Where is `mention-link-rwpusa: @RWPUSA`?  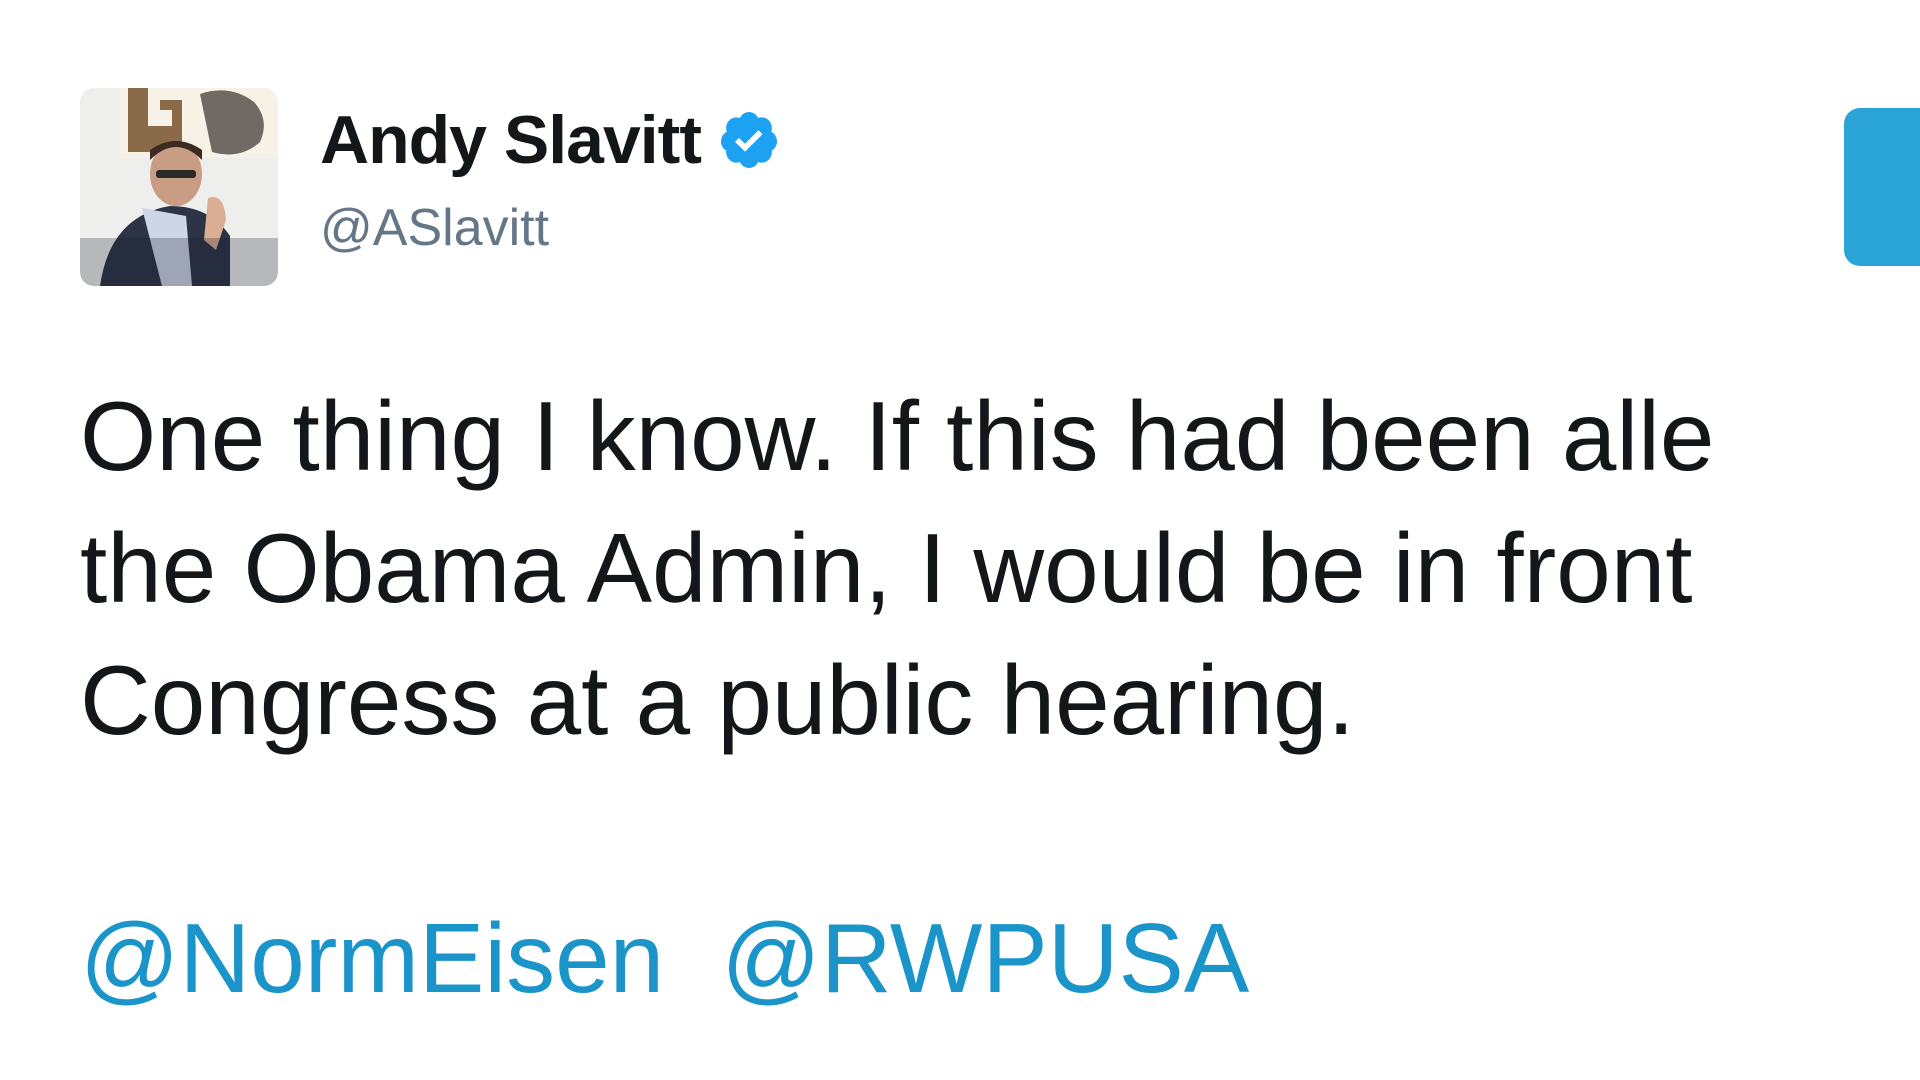
mention-link-rwpusa: @RWPUSA is located at coordinates (985, 958).